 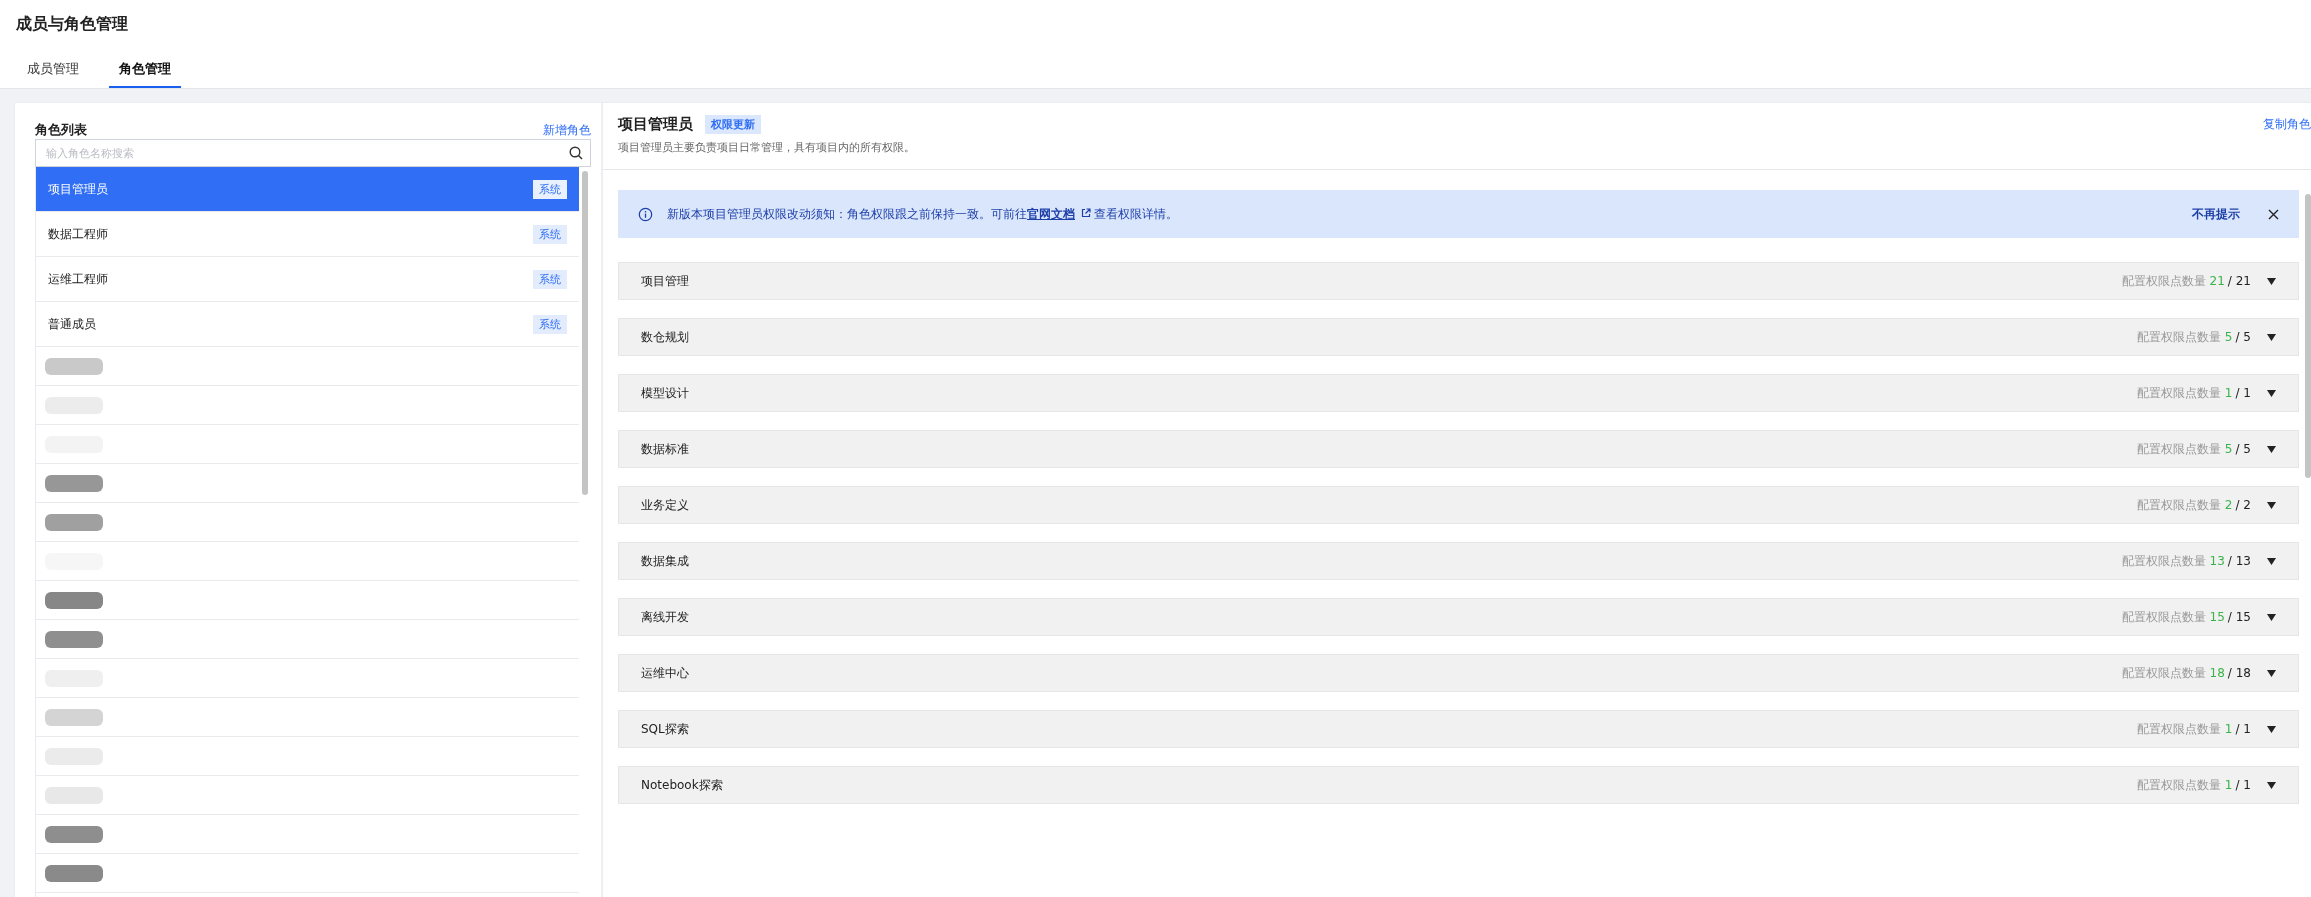 What do you see at coordinates (78, 279) in the screenshot?
I see `role-name: 运维工程师` at bounding box center [78, 279].